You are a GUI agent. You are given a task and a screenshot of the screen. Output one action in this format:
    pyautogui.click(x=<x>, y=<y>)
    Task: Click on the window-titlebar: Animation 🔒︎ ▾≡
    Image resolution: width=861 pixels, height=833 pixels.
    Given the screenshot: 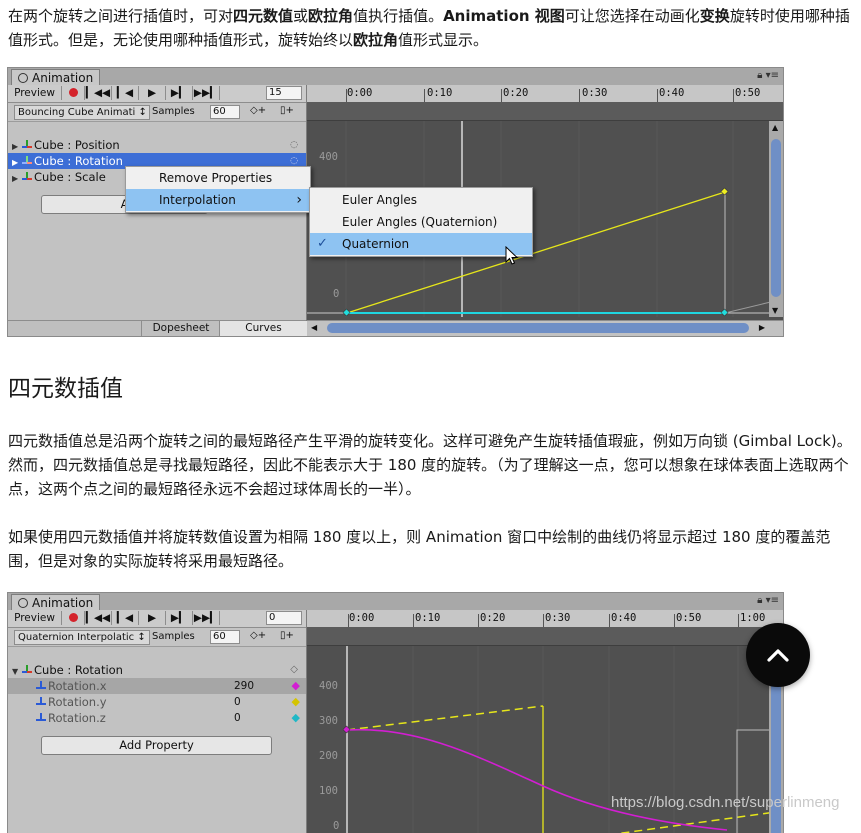 What is the action you would take?
    pyautogui.click(x=395, y=77)
    